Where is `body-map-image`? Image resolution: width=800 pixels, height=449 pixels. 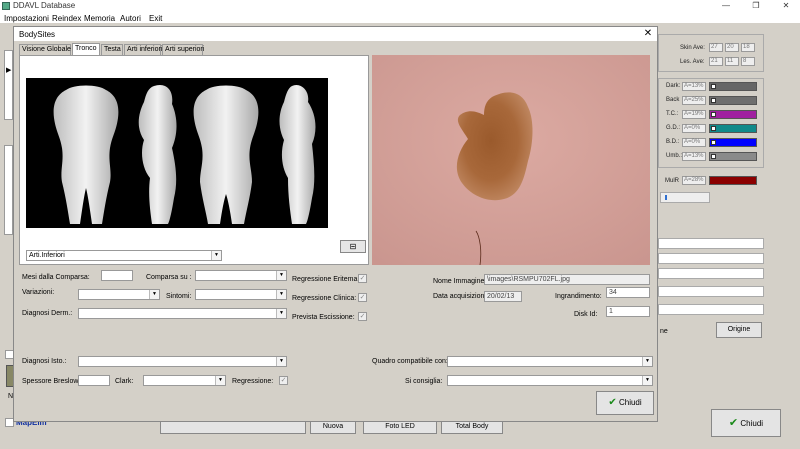
body-map-image is located at coordinates (177, 153).